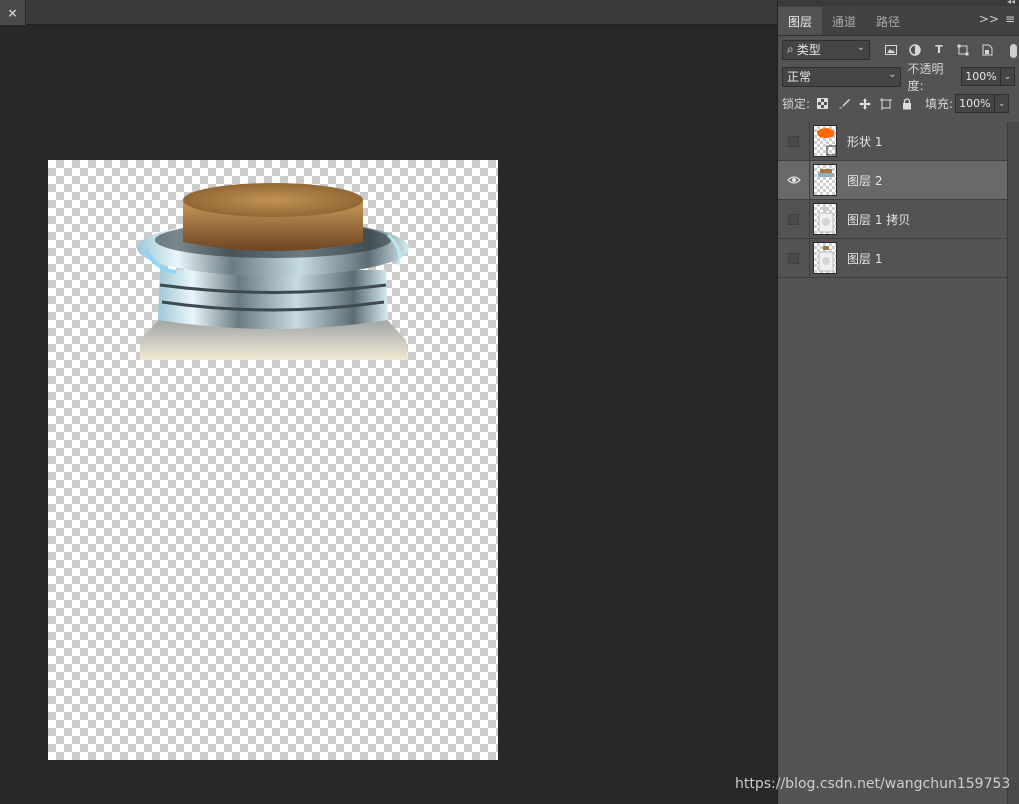 The image size is (1019, 804). What do you see at coordinates (273, 200) in the screenshot?
I see `cork-top` at bounding box center [273, 200].